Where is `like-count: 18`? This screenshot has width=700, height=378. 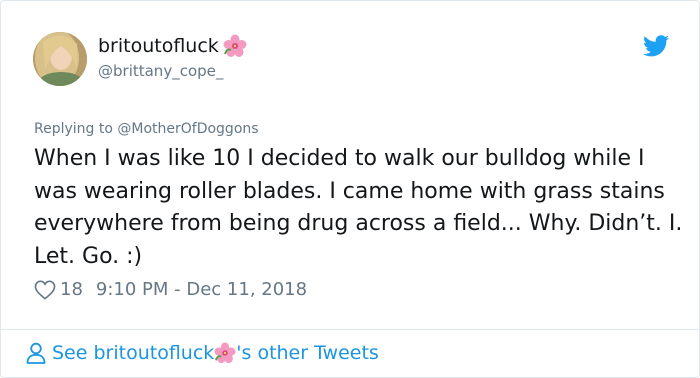 like-count: 18 is located at coordinates (71, 289).